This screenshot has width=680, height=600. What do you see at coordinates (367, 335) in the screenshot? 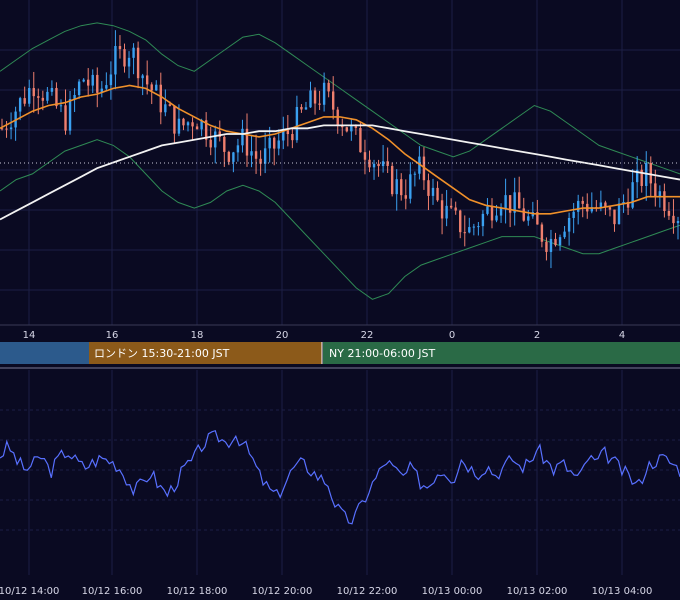
I see `main-x-tick: 22` at bounding box center [367, 335].